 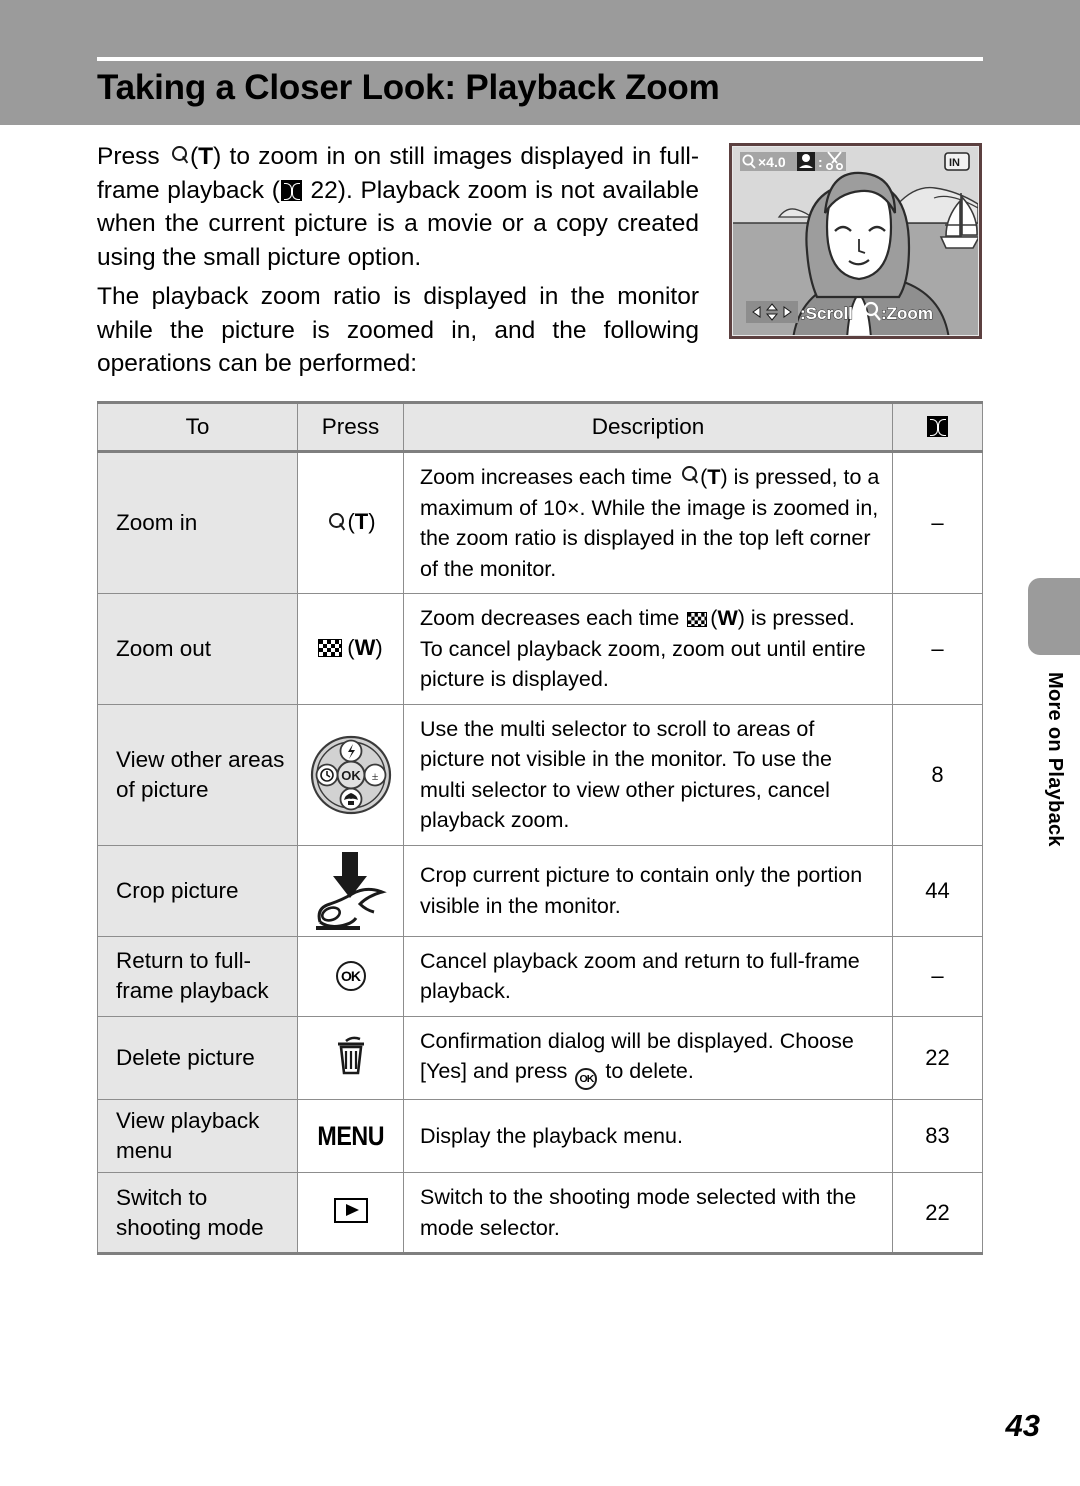 I want to click on row-label-switch-shooting-mode: Switch to shooting mode, so click(x=197, y=1213).